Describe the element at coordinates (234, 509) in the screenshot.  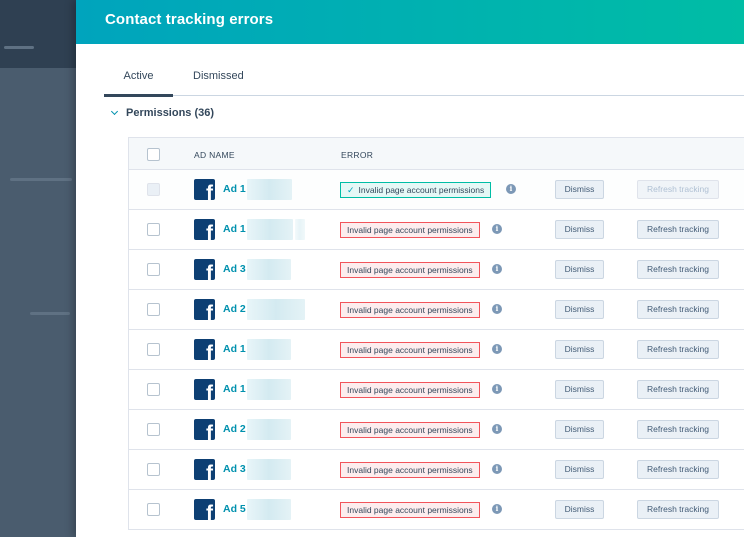
I see `ad-name-link: Ad 5` at that location.